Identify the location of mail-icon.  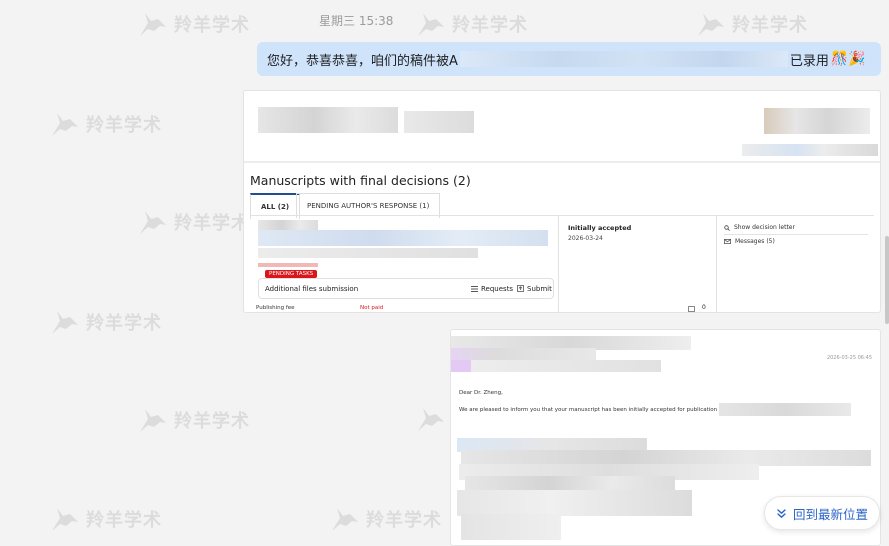
(727, 241).